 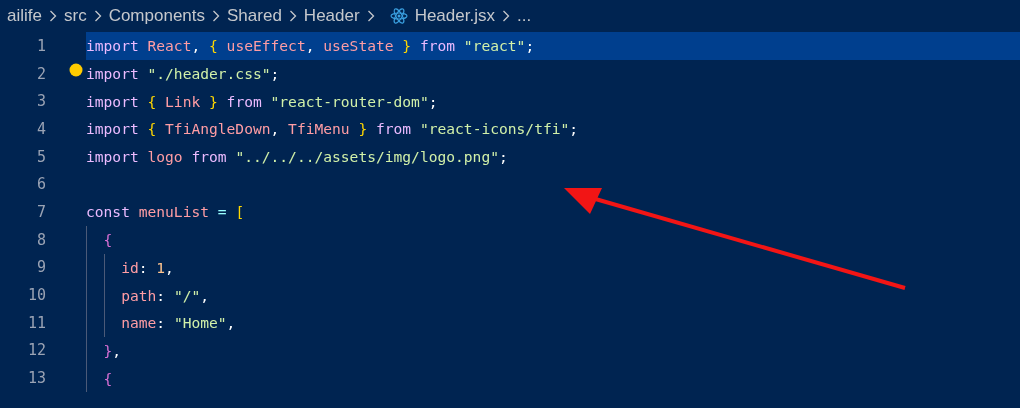 What do you see at coordinates (398, 16) in the screenshot?
I see `atom-icon` at bounding box center [398, 16].